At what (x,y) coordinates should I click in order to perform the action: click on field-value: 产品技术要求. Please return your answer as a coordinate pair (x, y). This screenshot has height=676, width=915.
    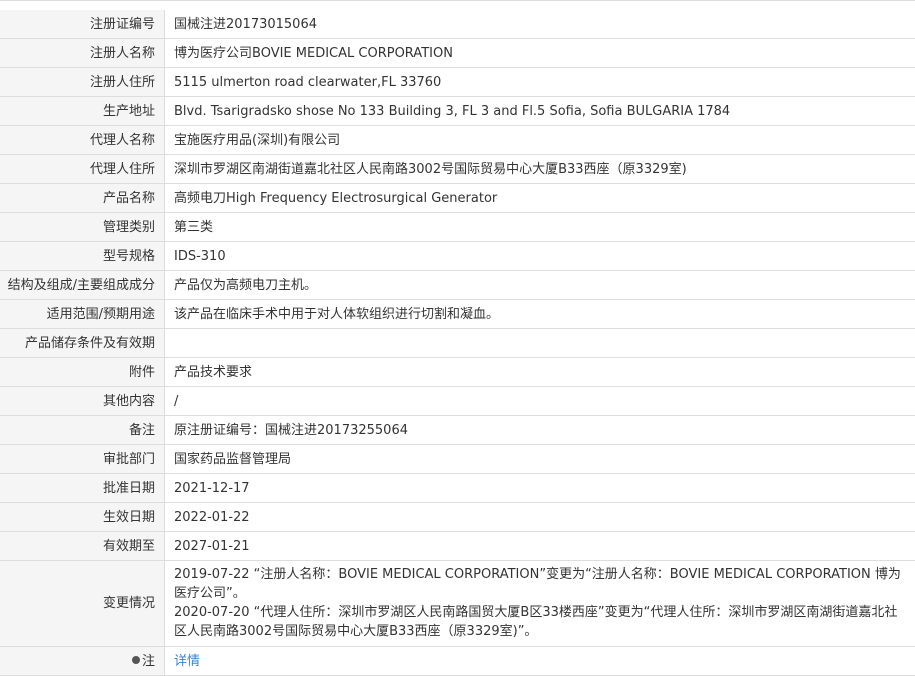
    Looking at the image, I should click on (540, 372).